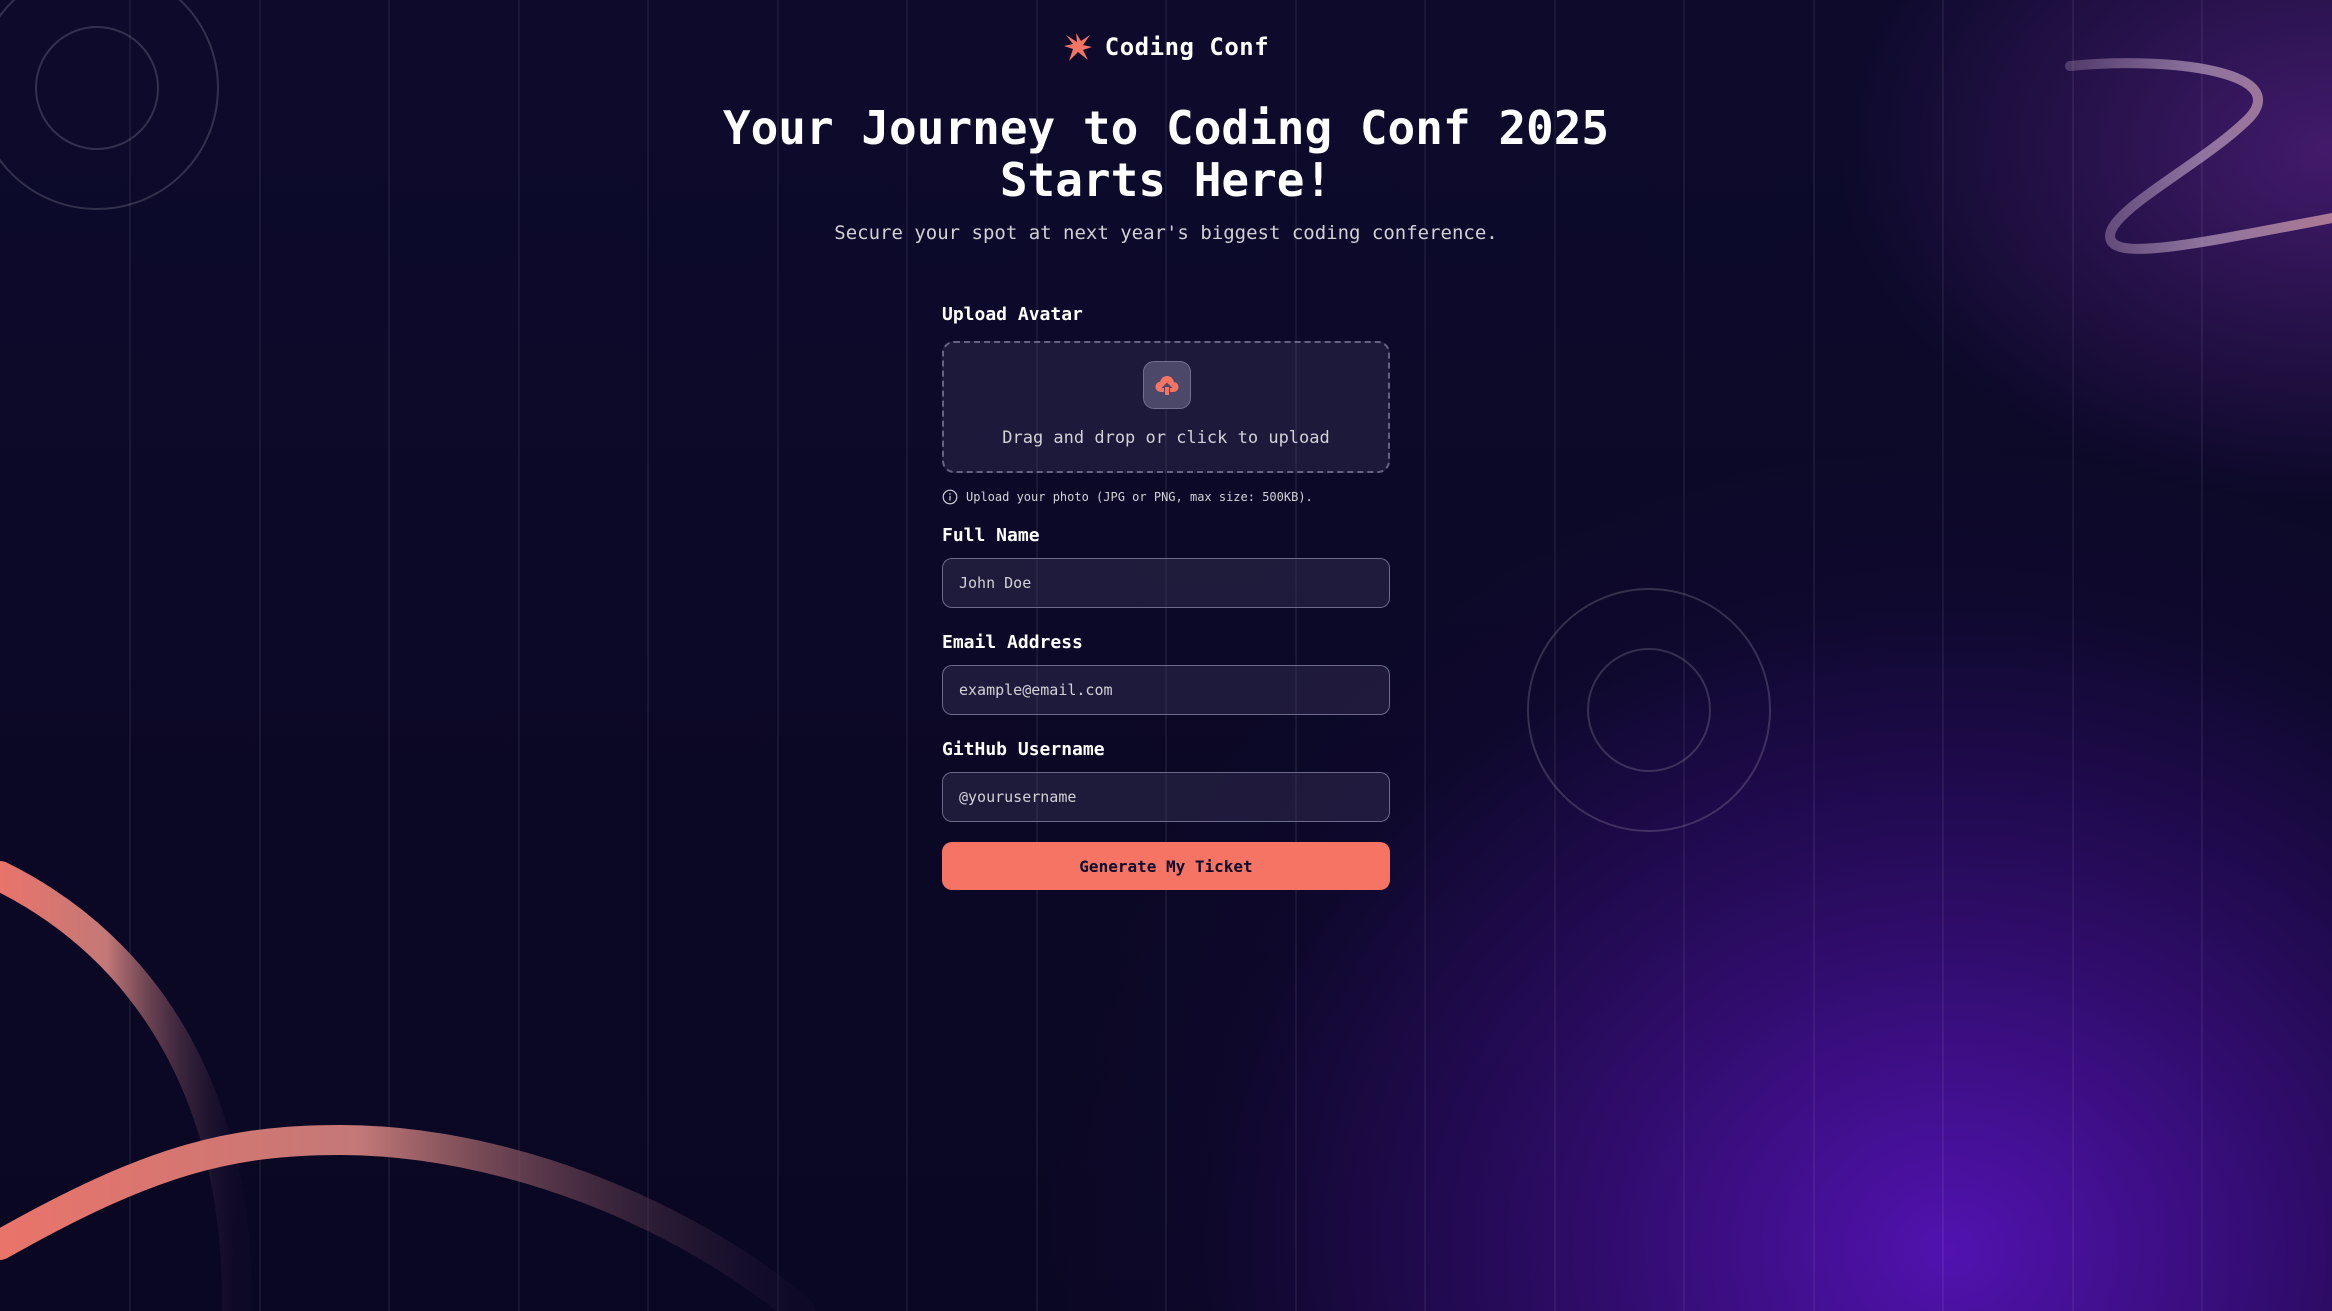 This screenshot has width=2332, height=1311. What do you see at coordinates (1166, 438) in the screenshot?
I see `dropzone-text: Drag and drop or click to upload` at bounding box center [1166, 438].